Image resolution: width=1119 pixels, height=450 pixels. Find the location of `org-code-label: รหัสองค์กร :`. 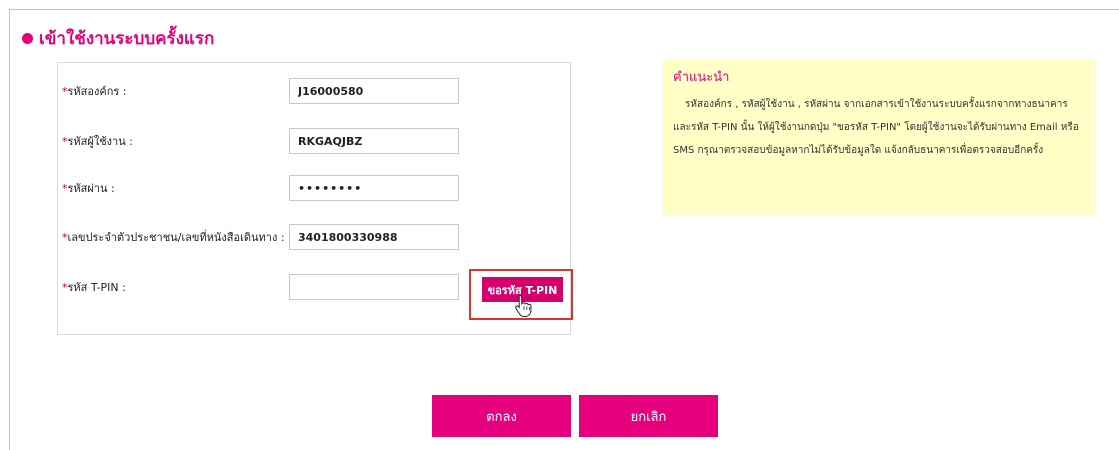

org-code-label: รหัสองค์กร : is located at coordinates (97, 91).